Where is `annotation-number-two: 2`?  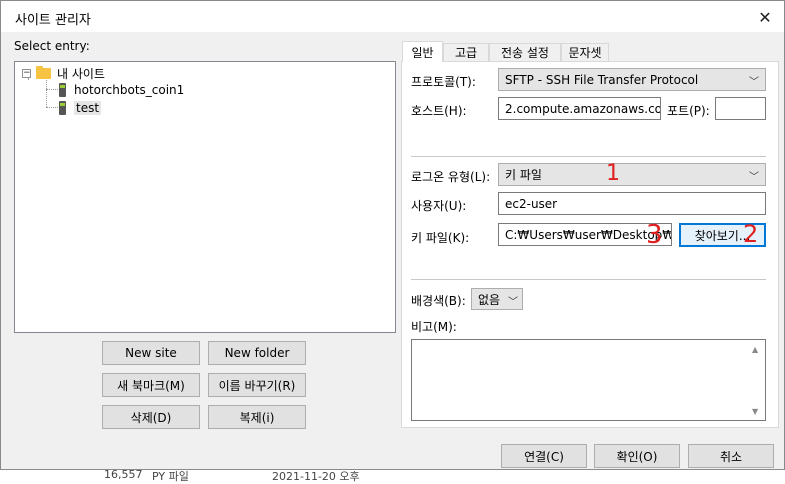
annotation-number-two: 2 is located at coordinates (751, 234).